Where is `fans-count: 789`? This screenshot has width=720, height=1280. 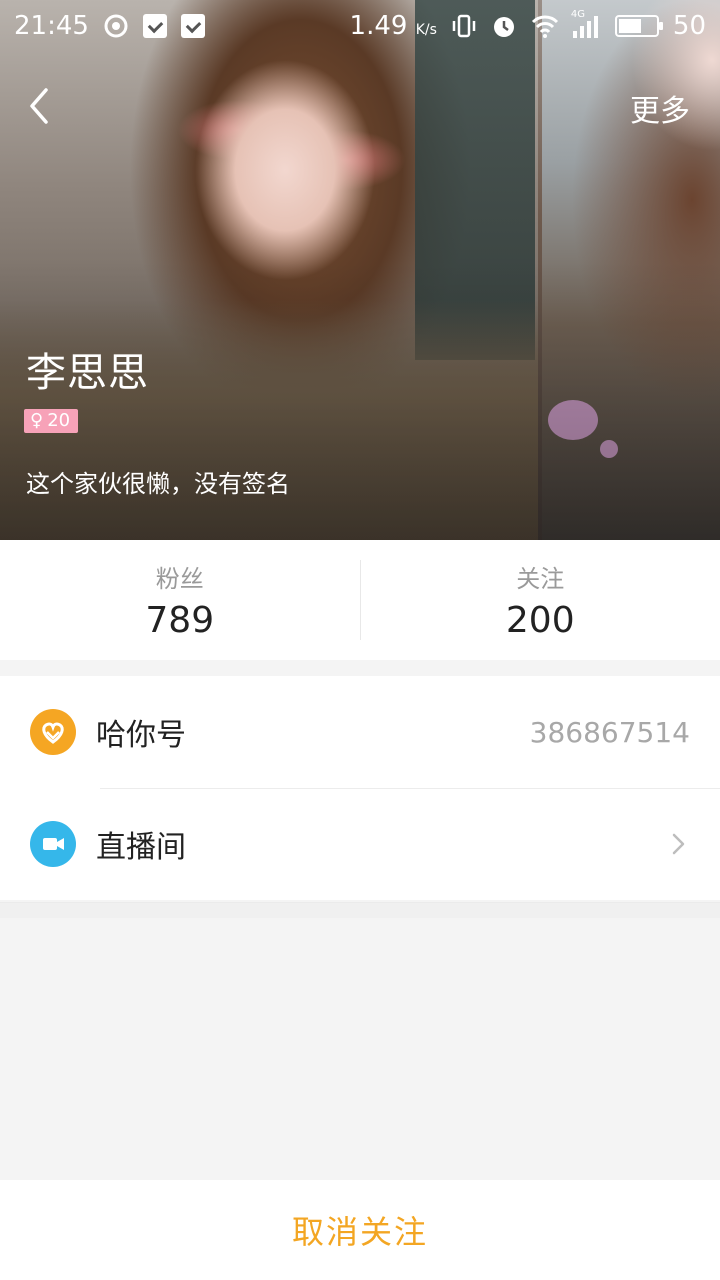
fans-count: 789 is located at coordinates (180, 620).